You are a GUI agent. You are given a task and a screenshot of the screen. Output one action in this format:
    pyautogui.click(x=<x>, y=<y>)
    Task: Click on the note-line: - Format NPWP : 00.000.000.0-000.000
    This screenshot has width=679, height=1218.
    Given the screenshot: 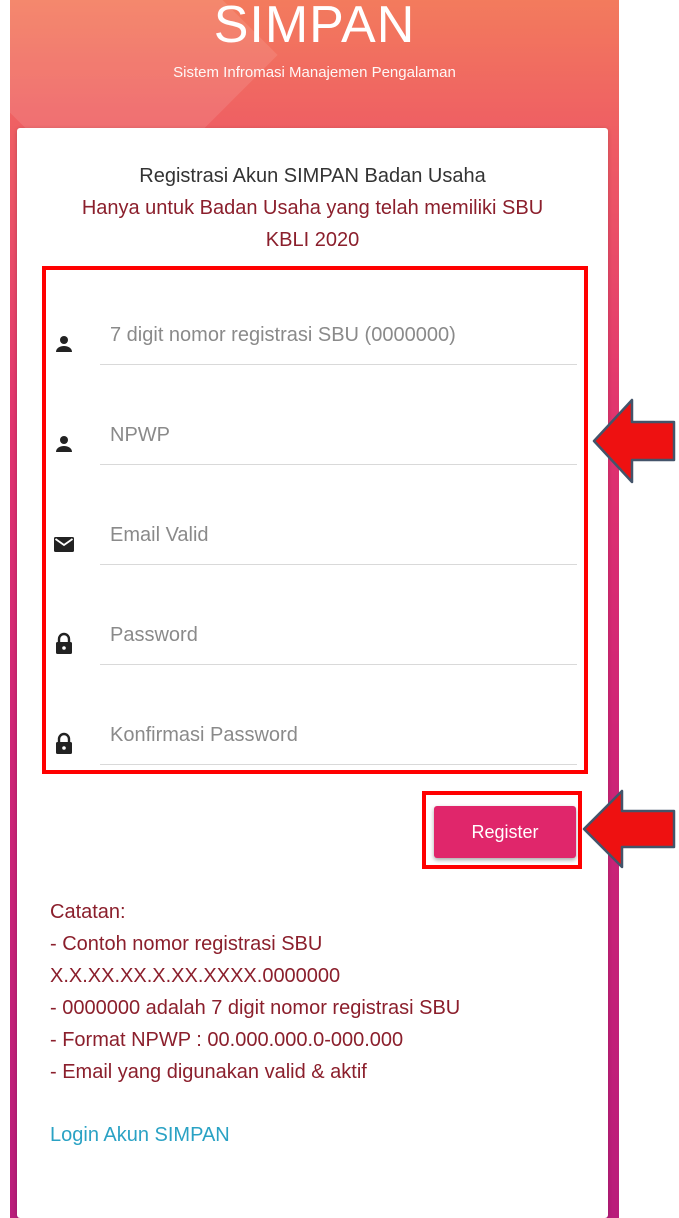 What is the action you would take?
    pyautogui.click(x=227, y=1040)
    